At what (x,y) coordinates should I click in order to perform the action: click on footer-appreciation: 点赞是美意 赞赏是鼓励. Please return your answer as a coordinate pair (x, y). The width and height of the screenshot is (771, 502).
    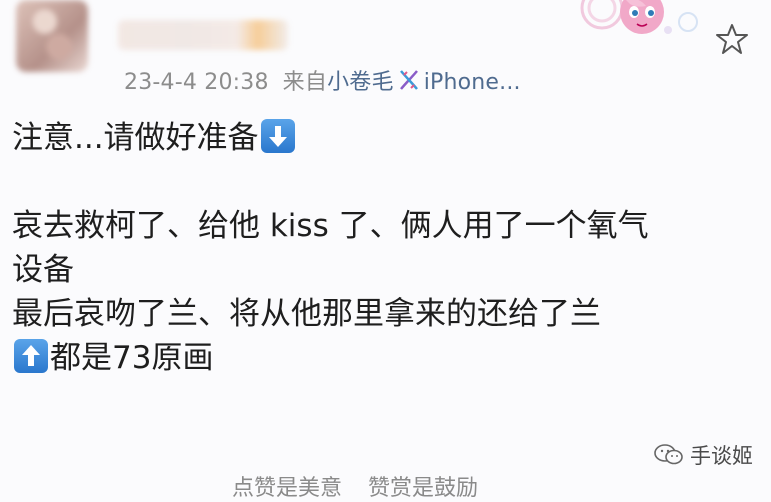
    Looking at the image, I should click on (355, 486).